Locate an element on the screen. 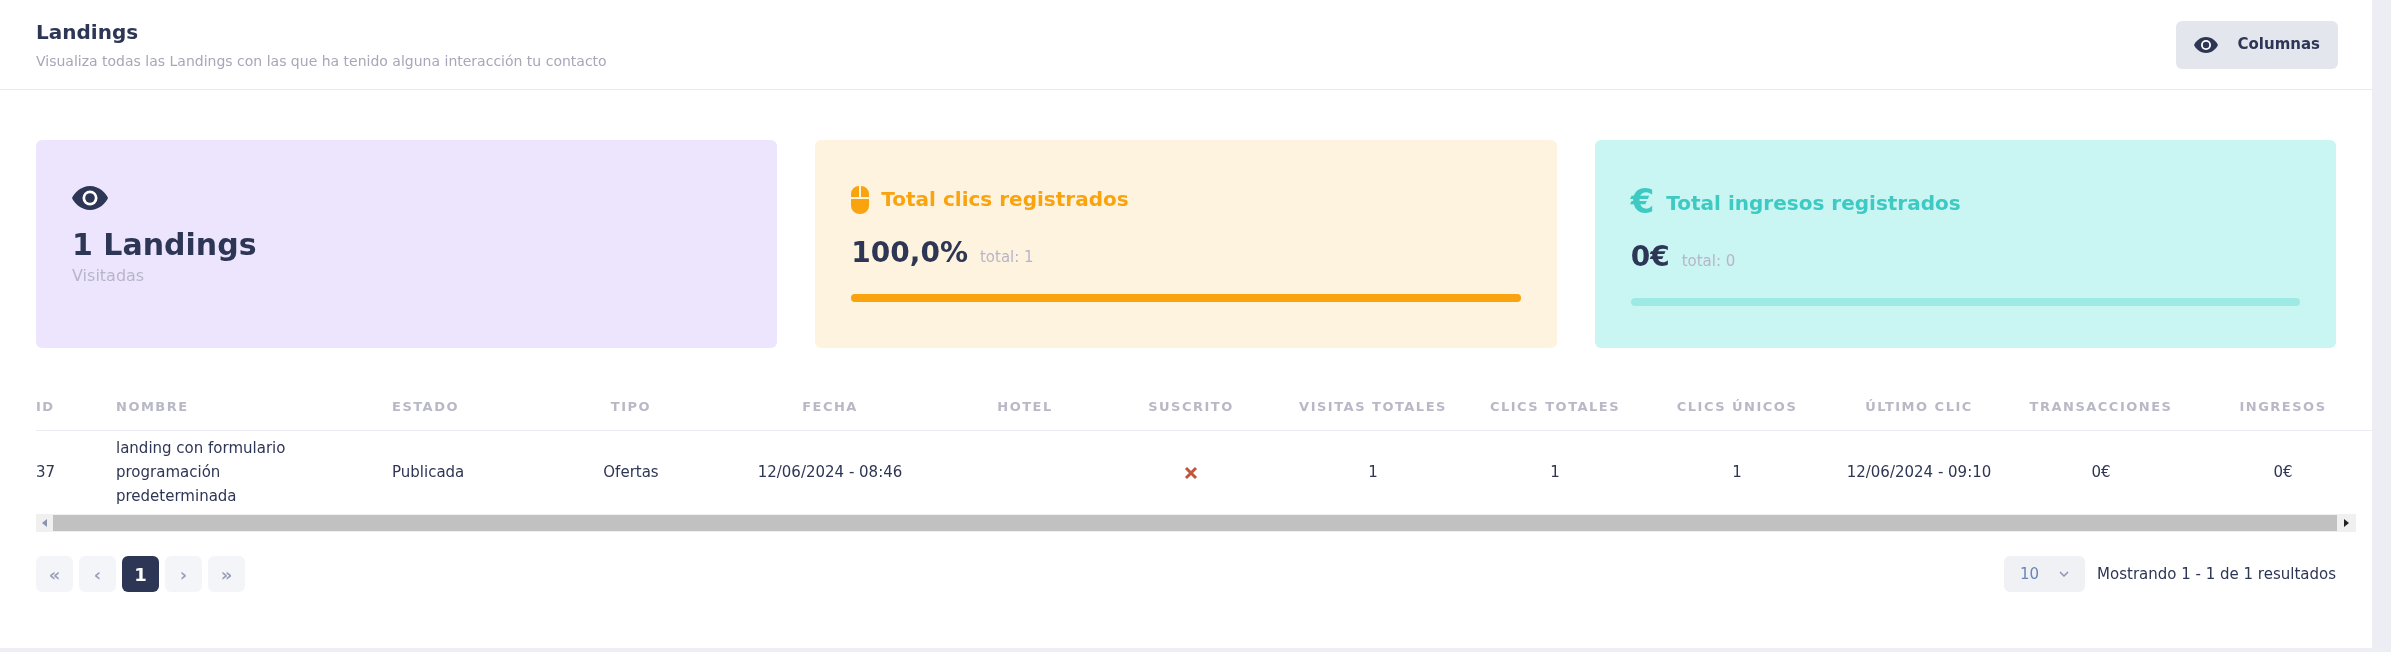  scroll-left-icon is located at coordinates (44, 523).